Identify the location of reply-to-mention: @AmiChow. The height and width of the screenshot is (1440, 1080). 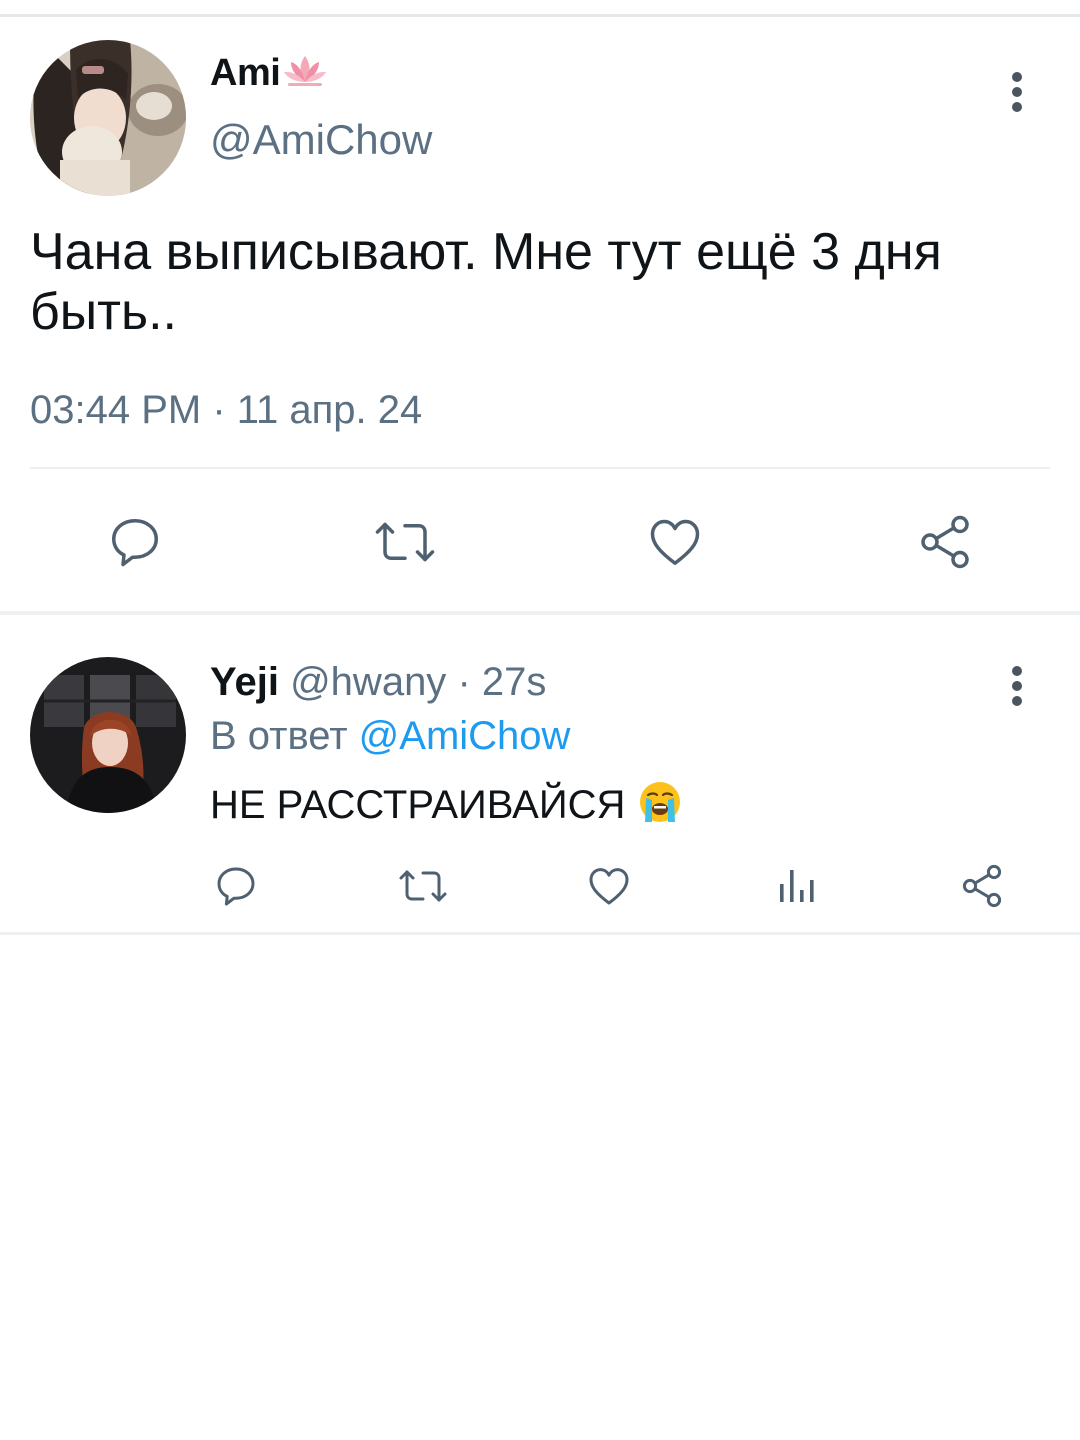
(465, 736).